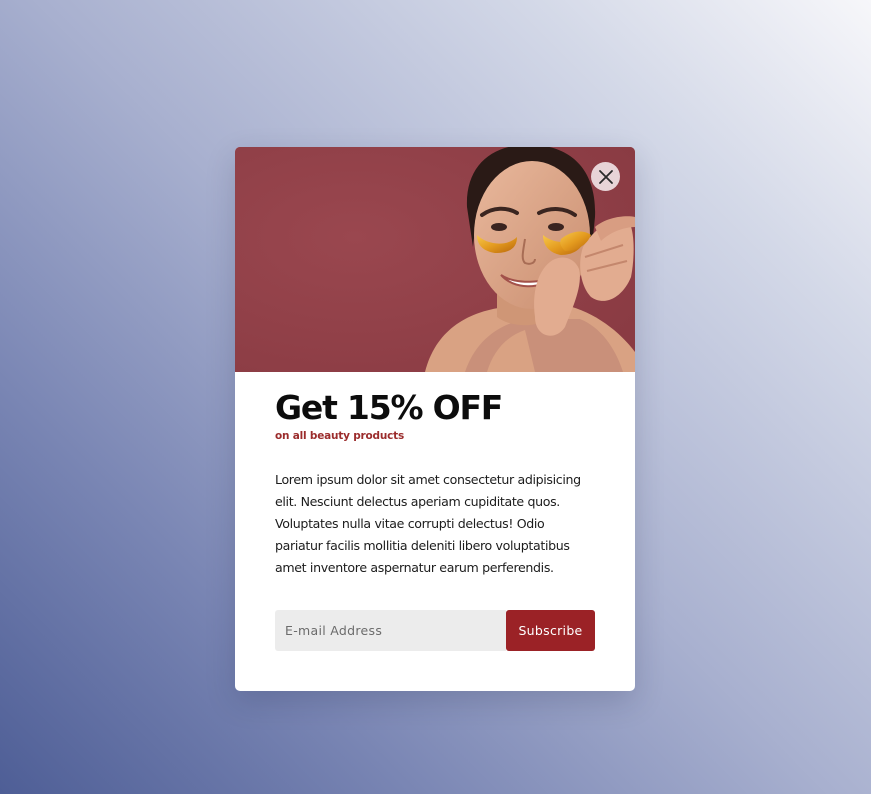 This screenshot has height=794, width=871. I want to click on close-button, so click(605, 176).